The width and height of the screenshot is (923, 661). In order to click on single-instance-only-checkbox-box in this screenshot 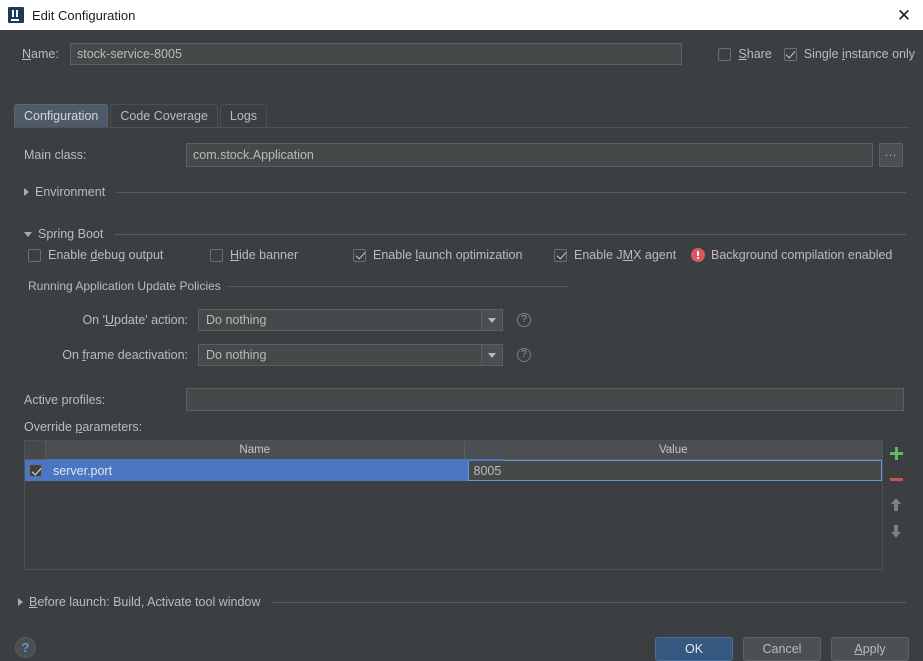, I will do `click(790, 54)`.